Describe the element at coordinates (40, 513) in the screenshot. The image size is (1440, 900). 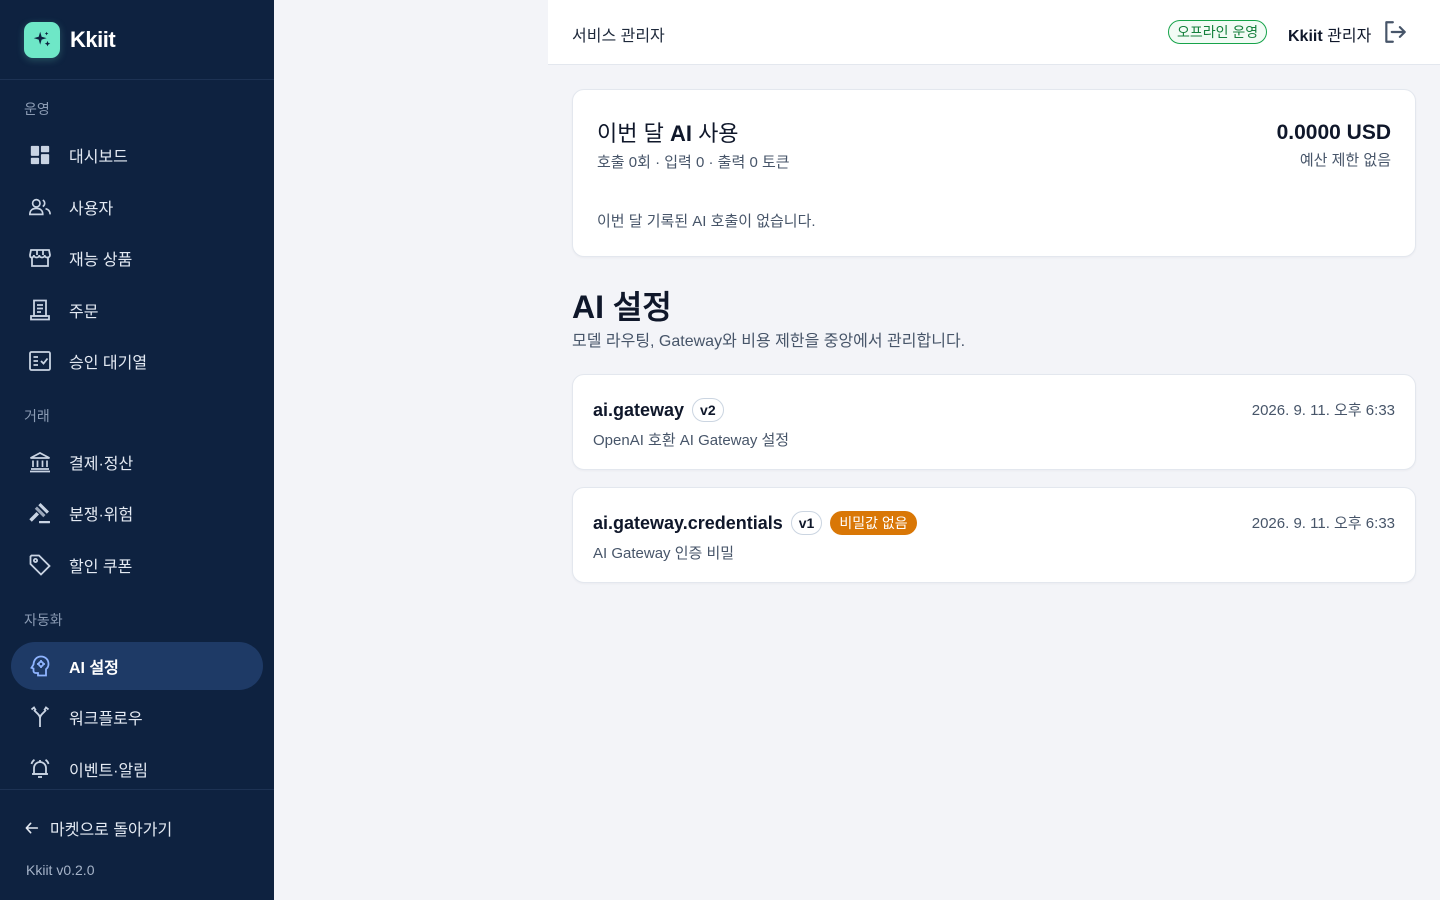
I see `gavel-icon` at that location.